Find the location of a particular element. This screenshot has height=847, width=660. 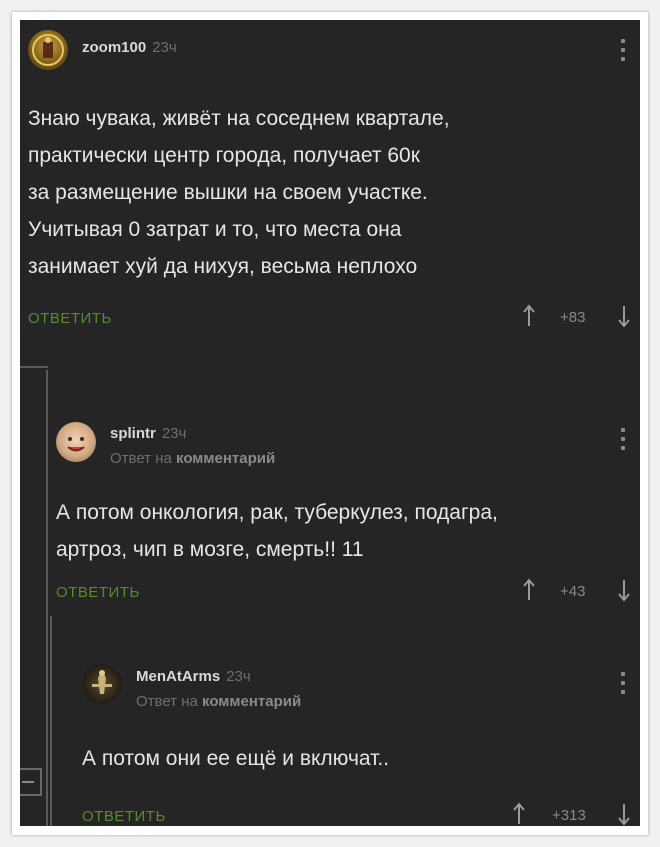

comment-text: А потом они ее ещё и включат.. is located at coordinates (235, 758).